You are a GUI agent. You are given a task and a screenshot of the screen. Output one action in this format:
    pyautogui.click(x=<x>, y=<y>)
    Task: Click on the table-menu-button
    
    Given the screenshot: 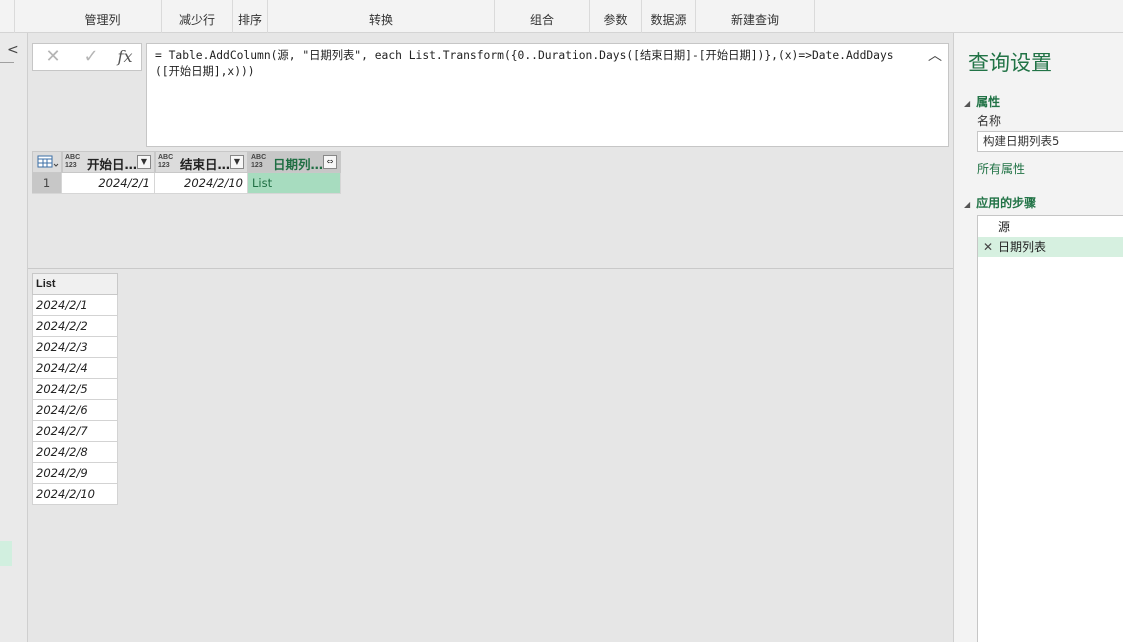 What is the action you would take?
    pyautogui.click(x=47, y=162)
    